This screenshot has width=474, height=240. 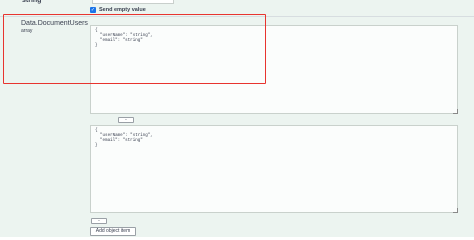 What do you see at coordinates (32, 2) in the screenshot?
I see `string-field-label: string` at bounding box center [32, 2].